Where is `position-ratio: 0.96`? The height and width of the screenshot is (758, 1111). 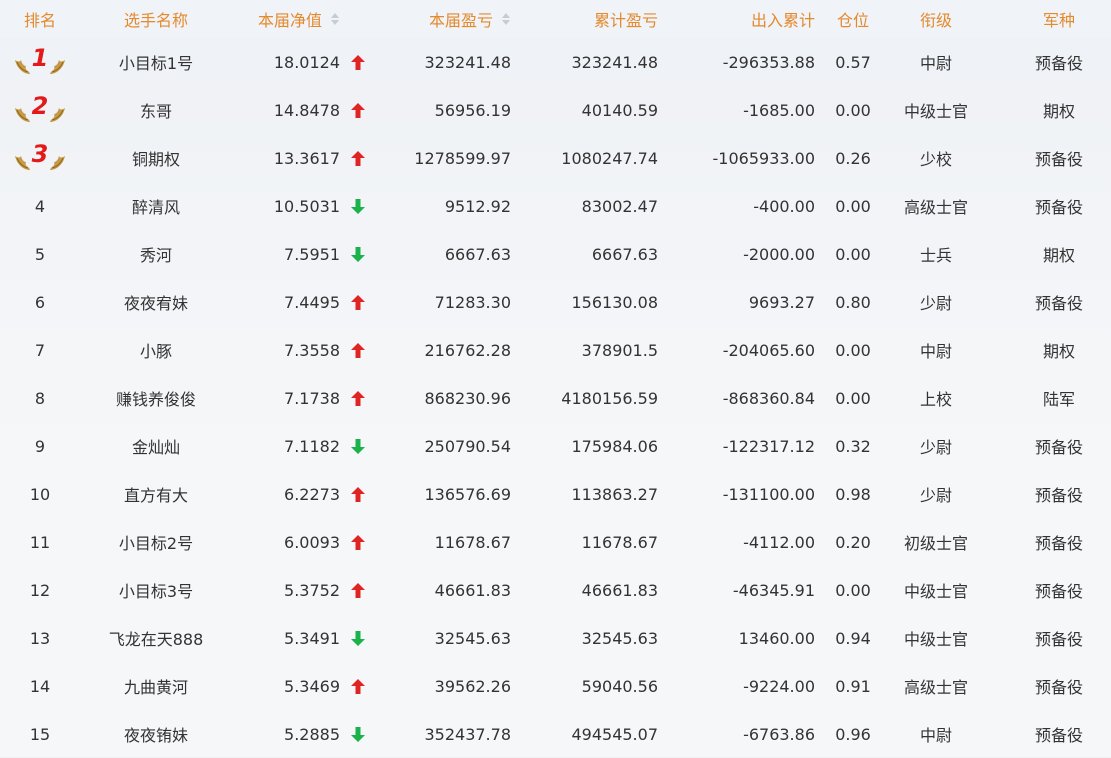 position-ratio: 0.96 is located at coordinates (853, 734).